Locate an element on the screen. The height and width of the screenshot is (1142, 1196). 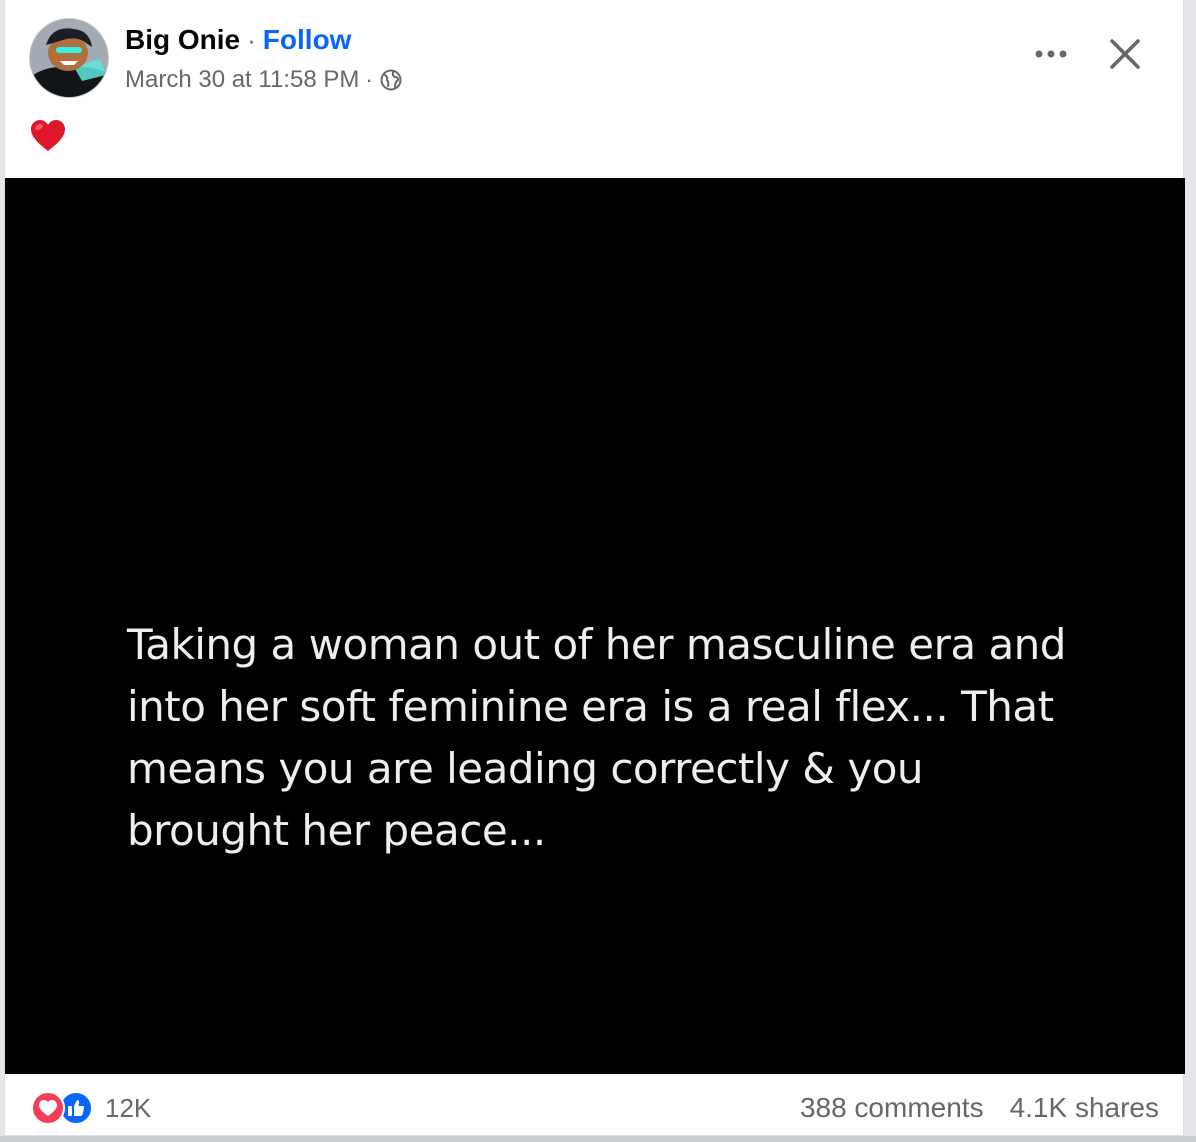
heart-emoji-icon is located at coordinates (48, 135).